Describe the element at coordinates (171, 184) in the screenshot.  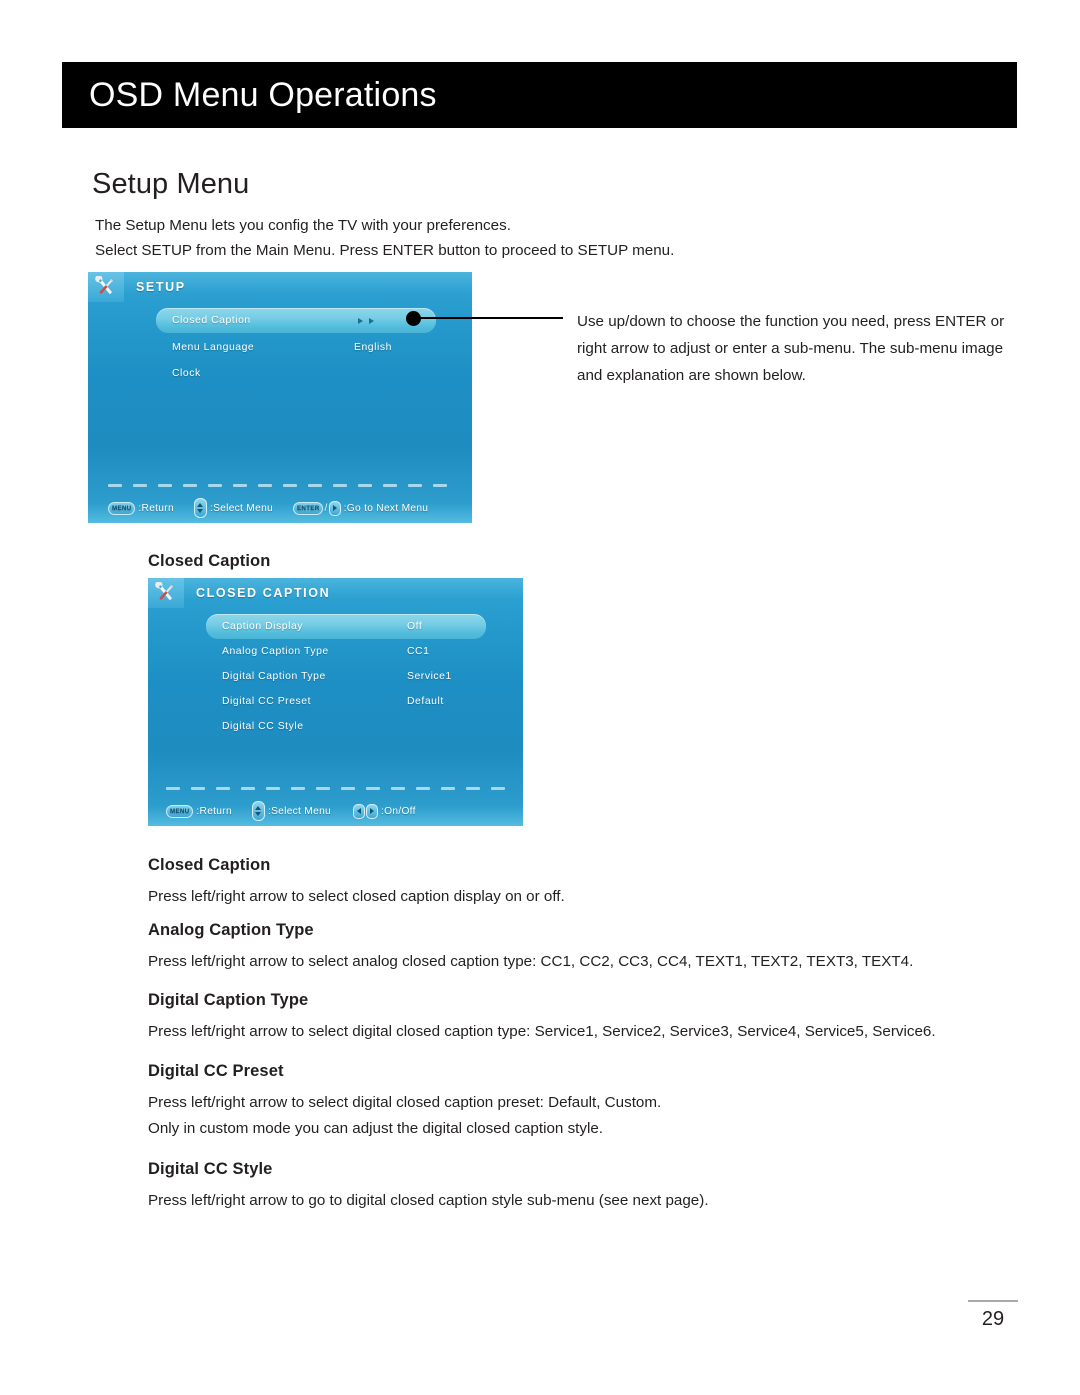
I see `section-title: Setup Menu` at that location.